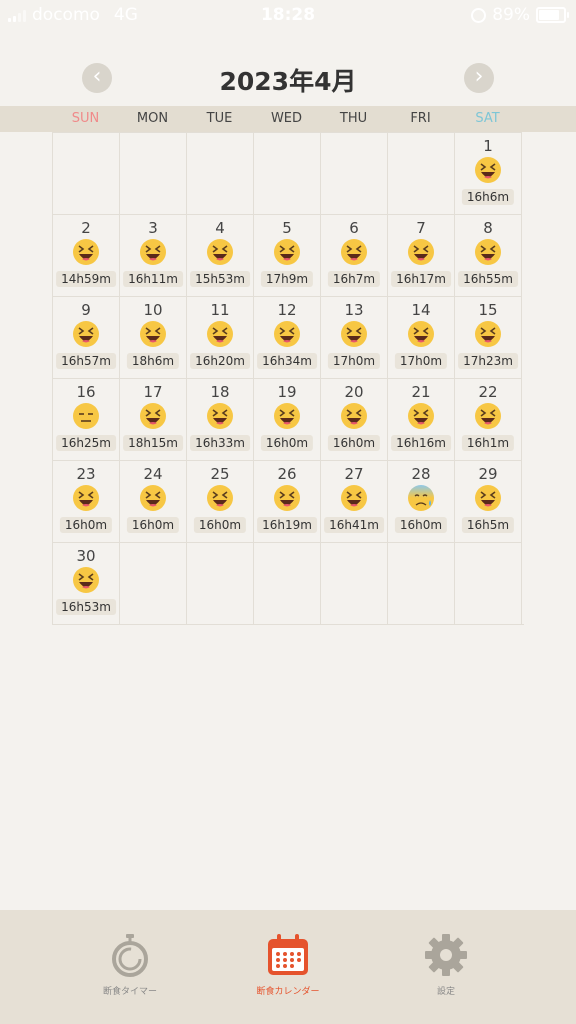 The width and height of the screenshot is (576, 1024). I want to click on calendar-day-cell: 17 18h15m, so click(153, 419).